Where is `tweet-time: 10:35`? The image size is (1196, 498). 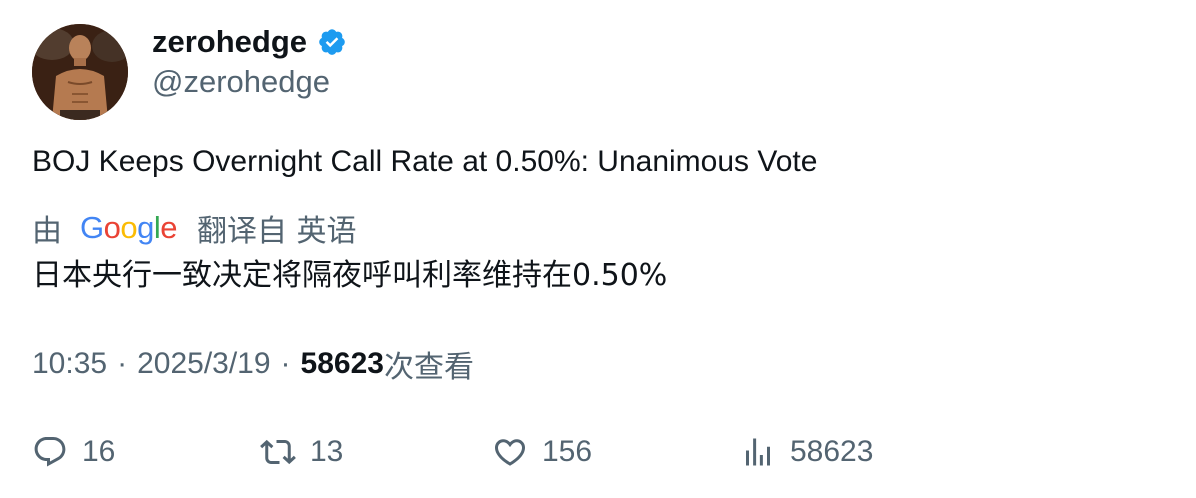
tweet-time: 10:35 is located at coordinates (69, 364).